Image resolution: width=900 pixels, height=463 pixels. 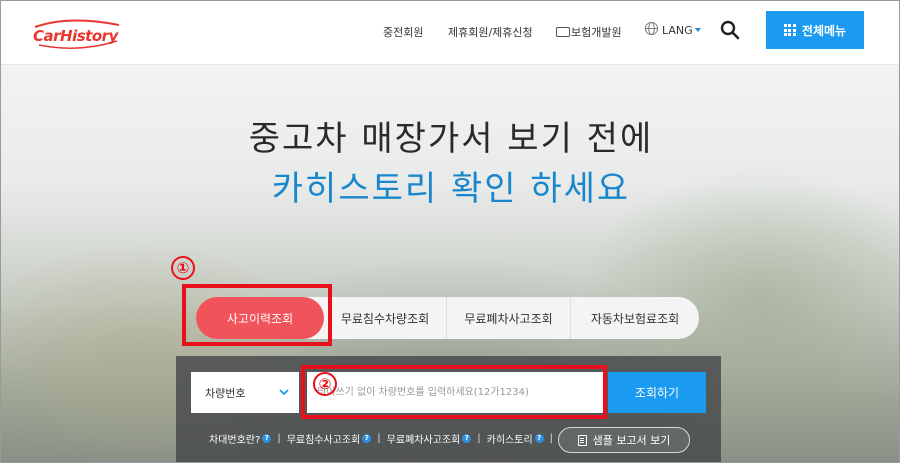 I want to click on tab-flood-vehicle: 무료침수차량조회, so click(x=385, y=318).